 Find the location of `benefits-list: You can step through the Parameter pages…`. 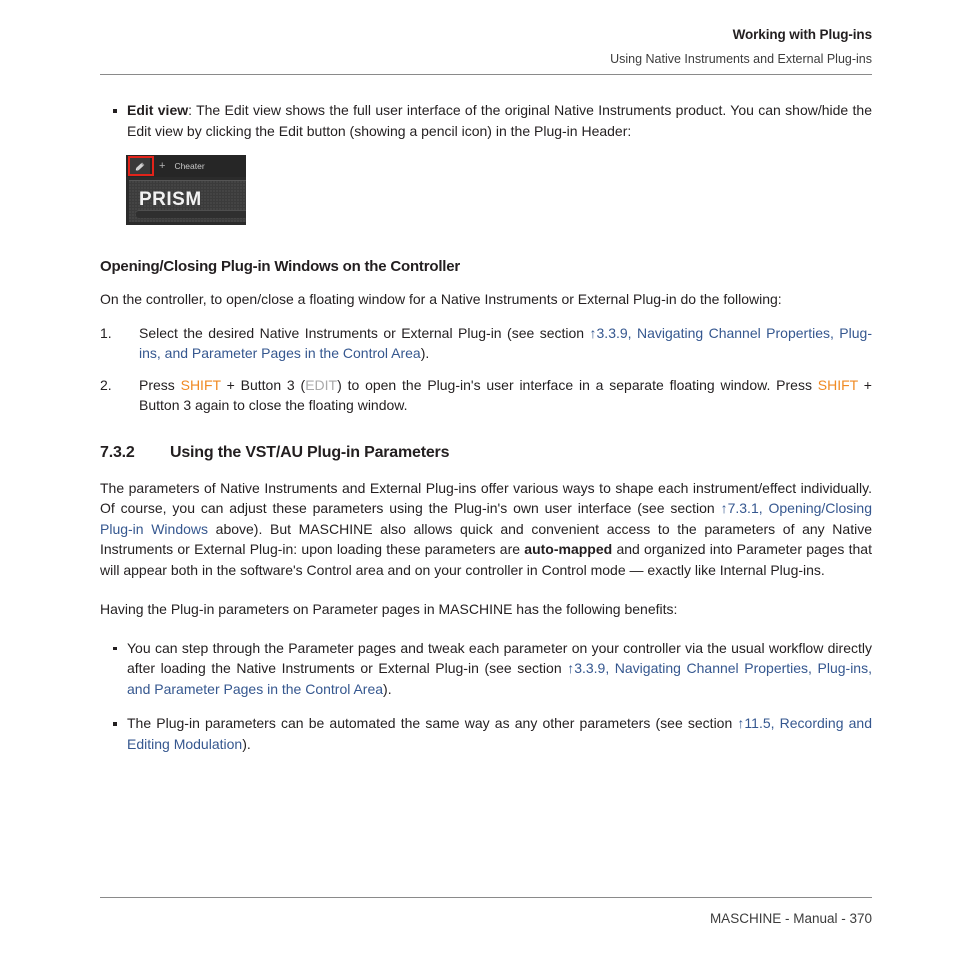

benefits-list: You can step through the Parameter pages… is located at coordinates (486, 696).